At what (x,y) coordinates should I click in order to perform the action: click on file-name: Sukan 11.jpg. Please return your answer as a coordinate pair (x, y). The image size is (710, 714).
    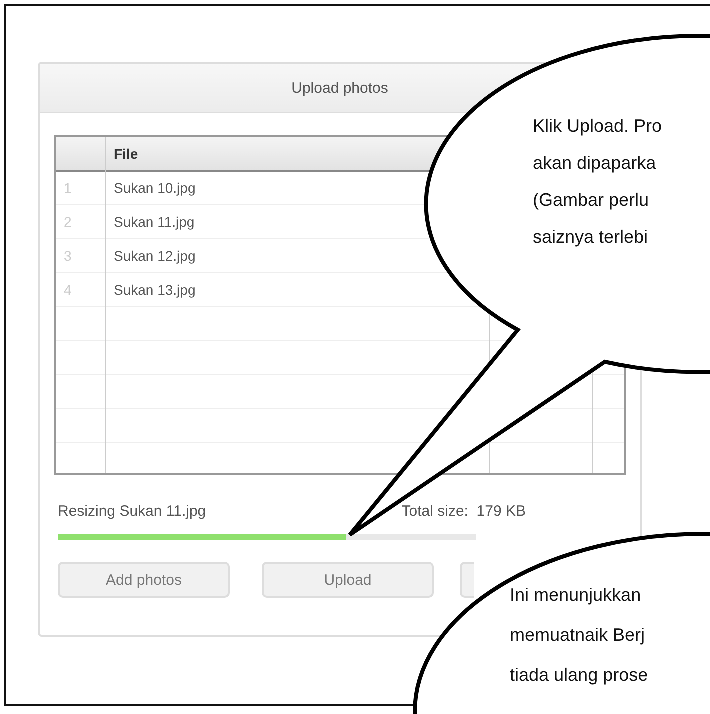
    Looking at the image, I should click on (154, 222).